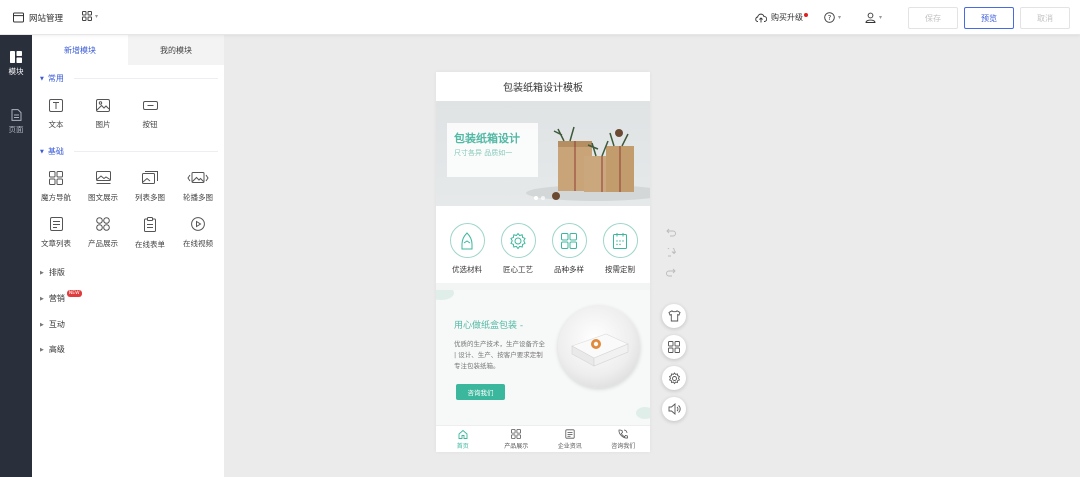 This screenshot has height=477, width=1080. Describe the element at coordinates (518, 269) in the screenshot. I see `feature-label: 匠心工艺` at that location.